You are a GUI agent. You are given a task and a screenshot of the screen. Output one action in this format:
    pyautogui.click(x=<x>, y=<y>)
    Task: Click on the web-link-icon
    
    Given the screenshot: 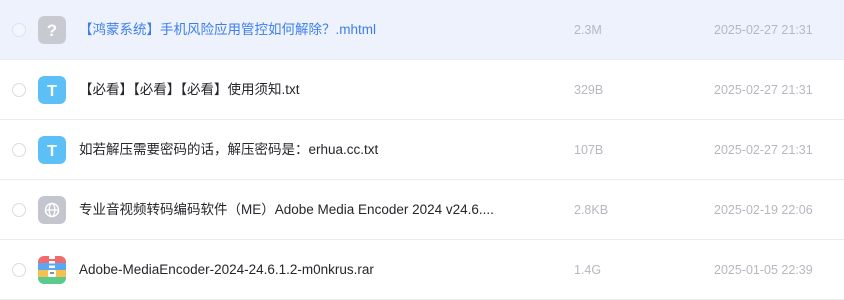 What is the action you would take?
    pyautogui.click(x=52, y=210)
    